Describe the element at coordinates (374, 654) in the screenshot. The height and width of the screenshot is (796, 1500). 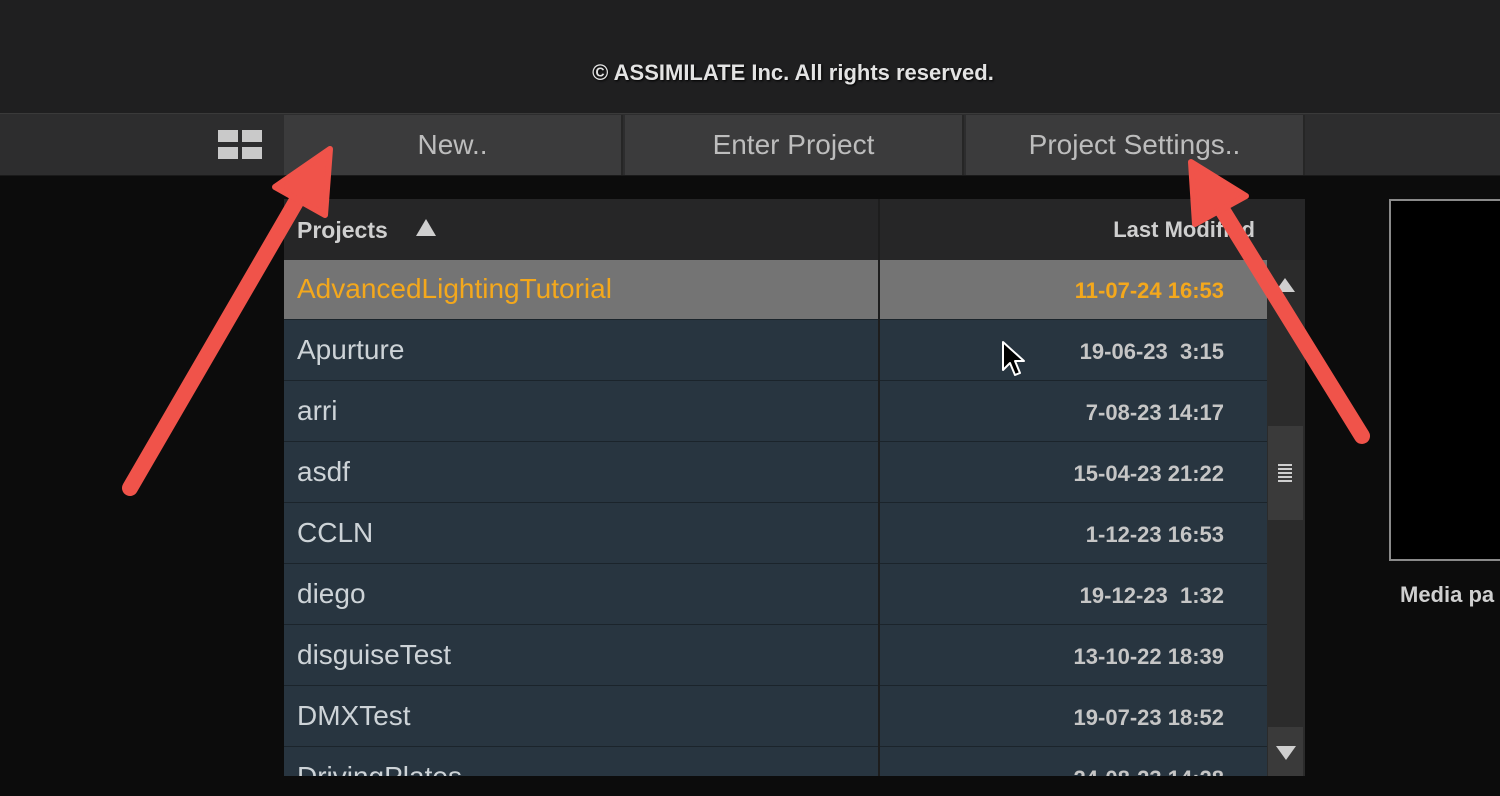
I see `project-name: disguiseTest` at that location.